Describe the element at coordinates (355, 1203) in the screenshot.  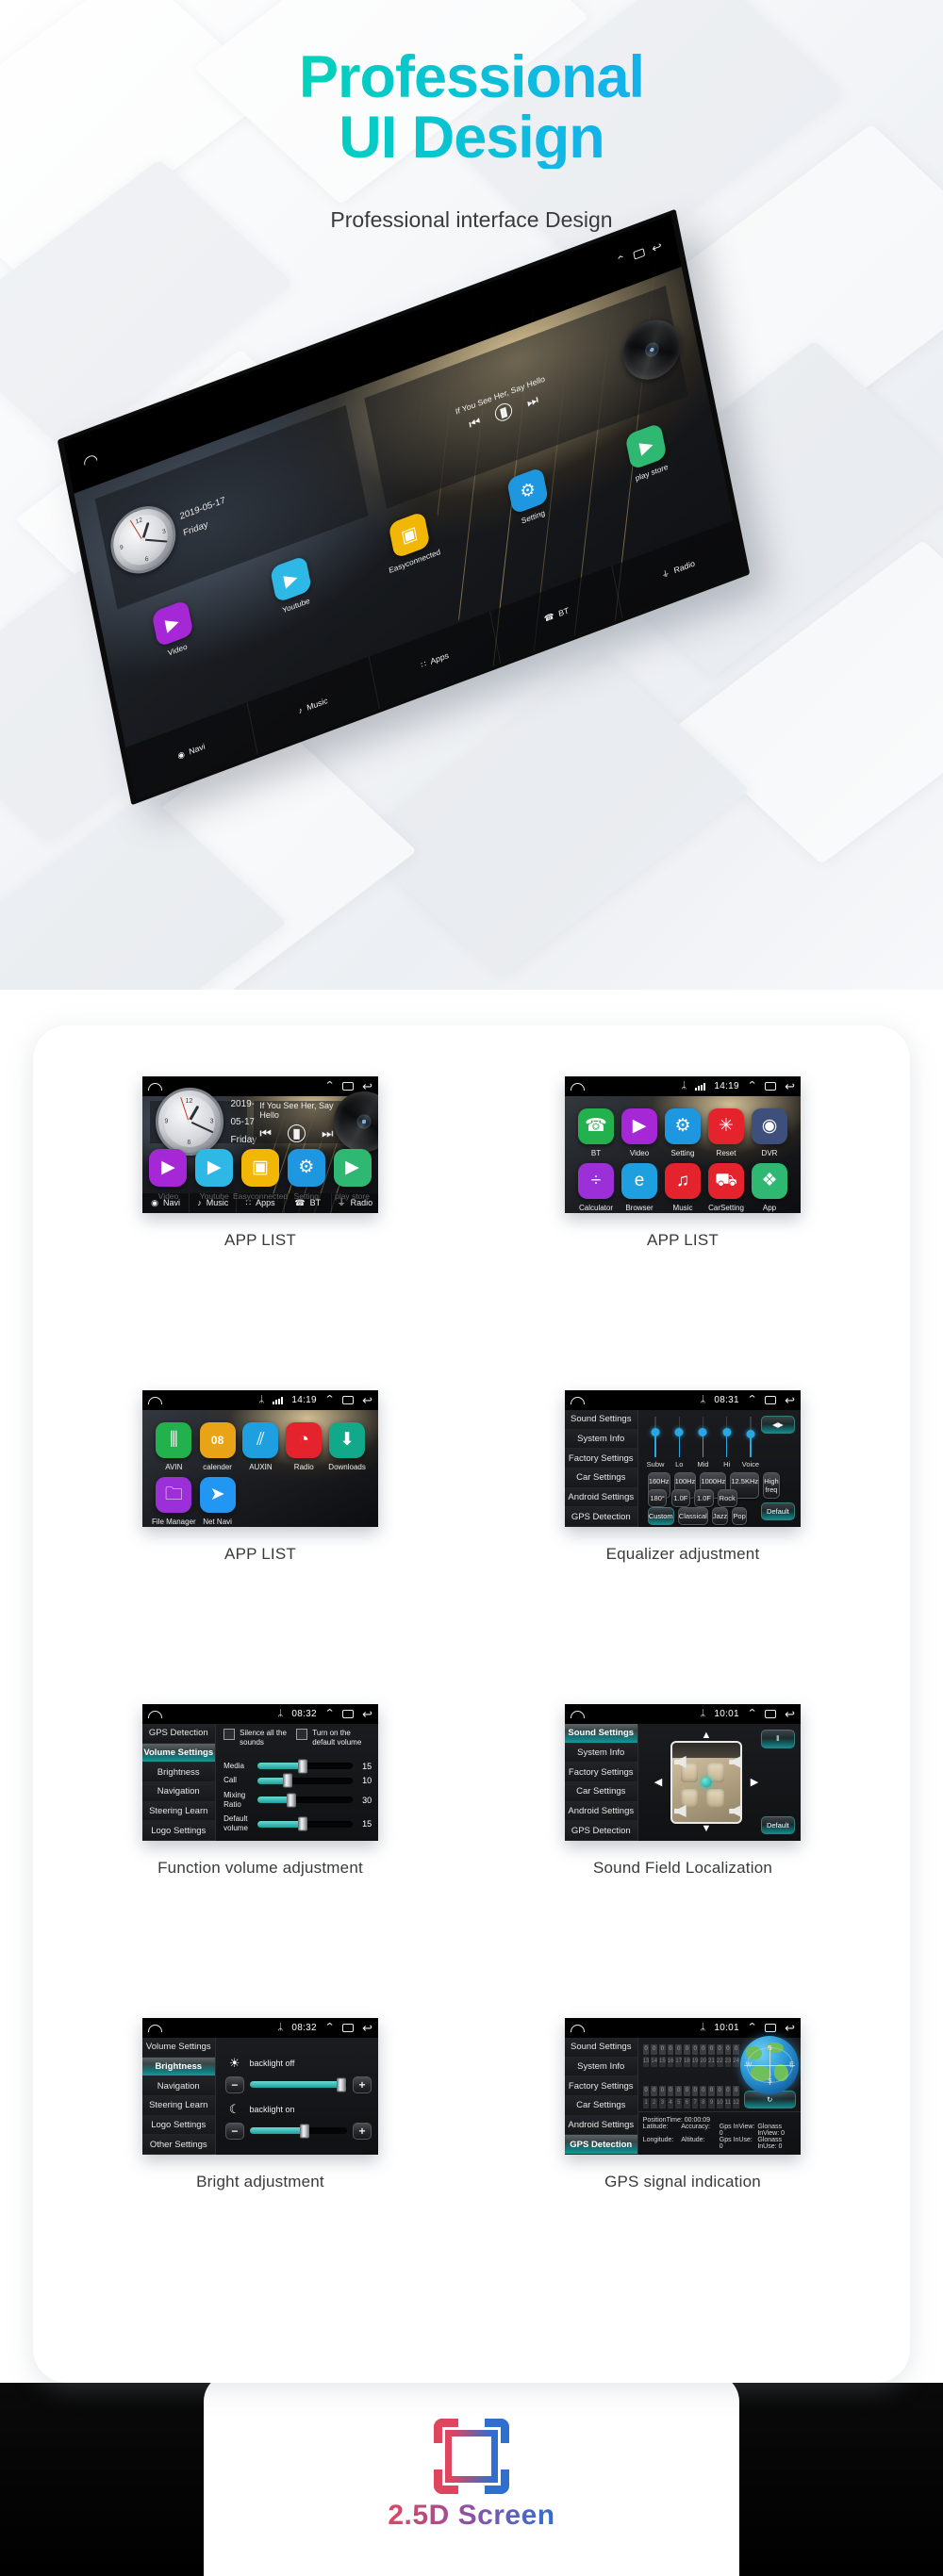
I see `dock-item-radio: ⏚ Radio` at that location.